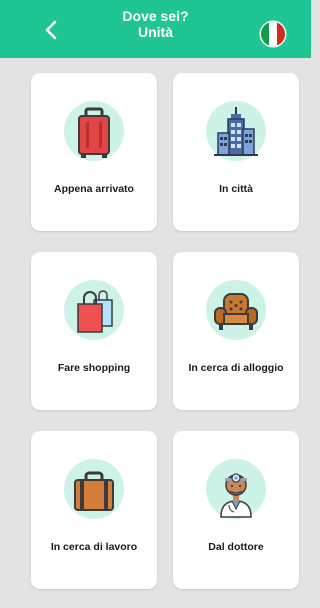  I want to click on suitcase-icon, so click(94, 132).